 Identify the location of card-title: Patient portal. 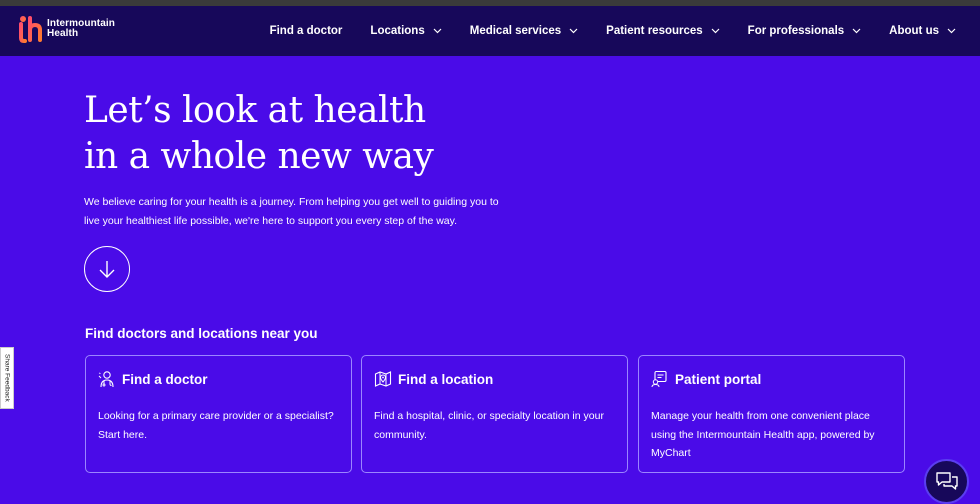
(718, 379).